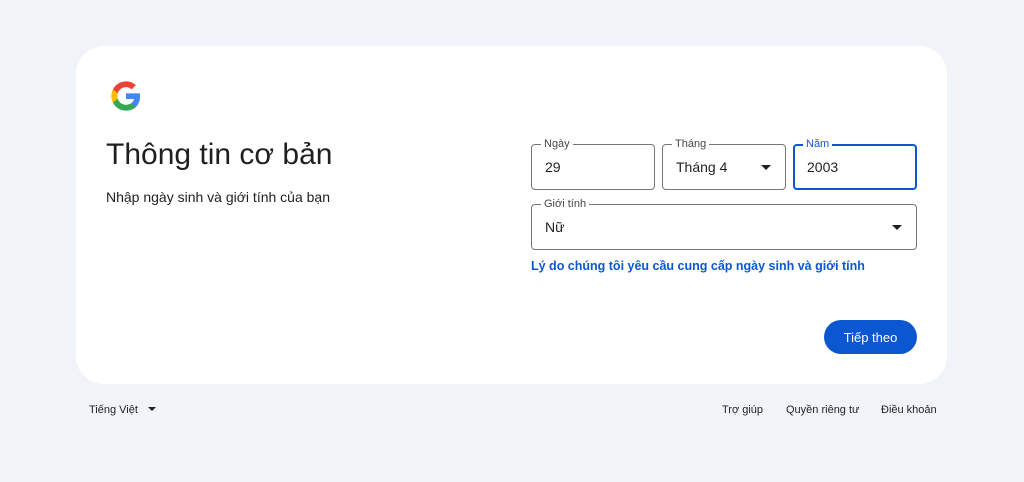 This screenshot has width=1024, height=482. What do you see at coordinates (822, 410) in the screenshot?
I see `privacy-link: Quyền riêng tư` at bounding box center [822, 410].